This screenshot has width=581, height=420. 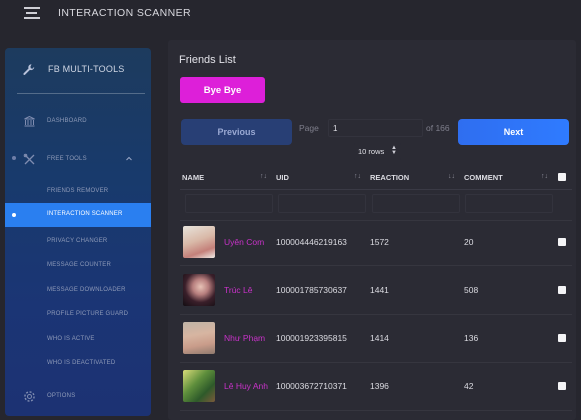 What do you see at coordinates (14, 158) in the screenshot?
I see `bullet-icon` at bounding box center [14, 158].